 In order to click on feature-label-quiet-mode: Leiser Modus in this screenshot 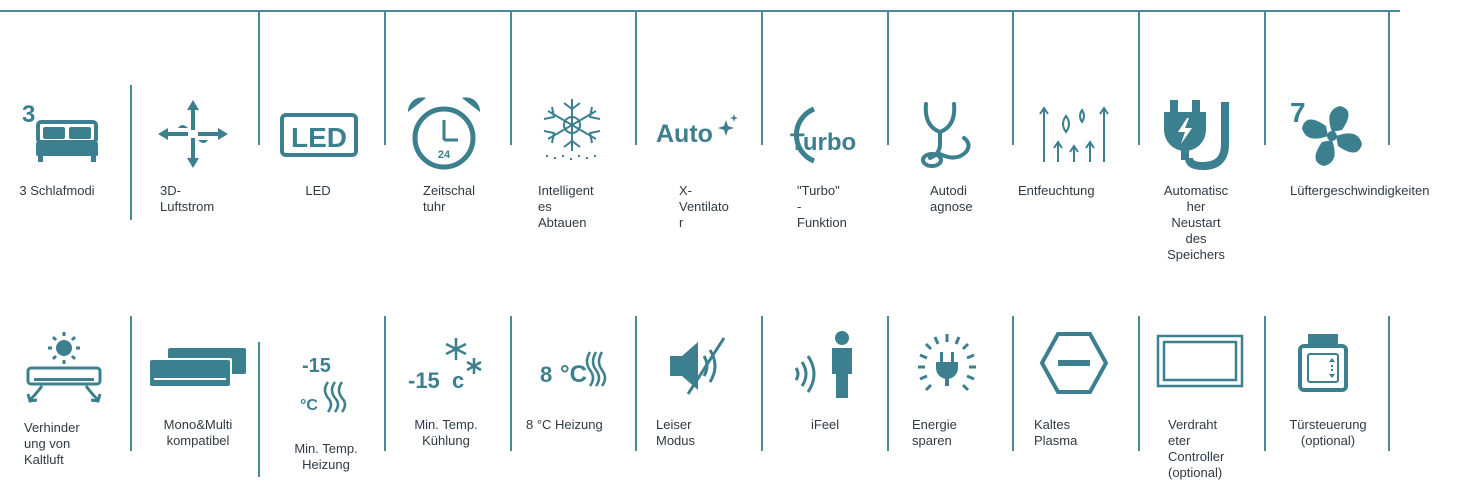, I will do `click(676, 432)`.